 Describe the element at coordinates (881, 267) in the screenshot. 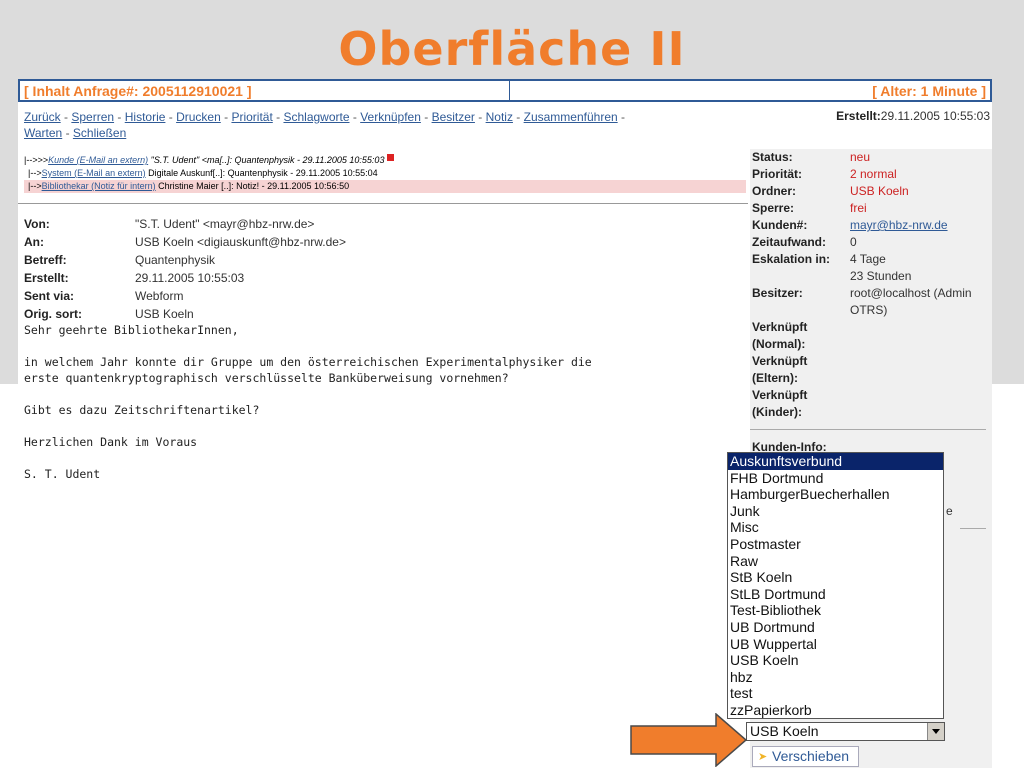

I see `escalation-value: 4 Tage 23 Stunden` at that location.